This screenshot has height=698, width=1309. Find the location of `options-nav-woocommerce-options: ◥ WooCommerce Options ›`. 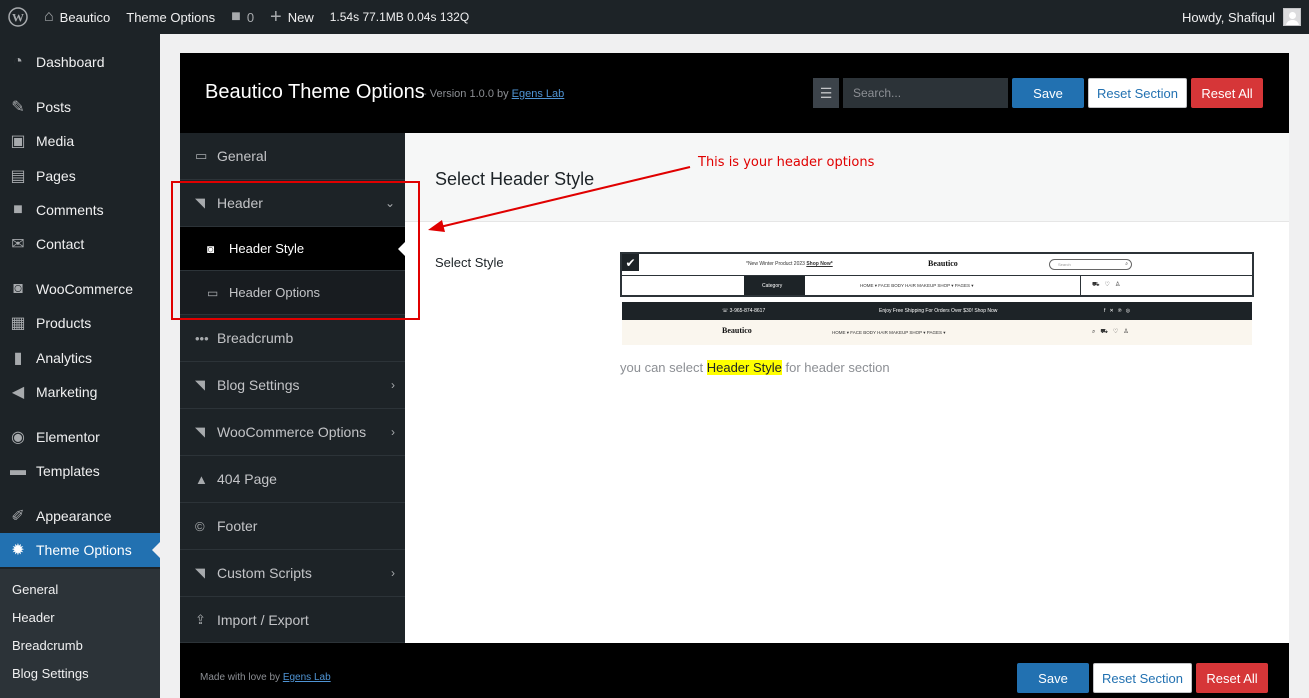

options-nav-woocommerce-options: ◥ WooCommerce Options › is located at coordinates (292, 432).